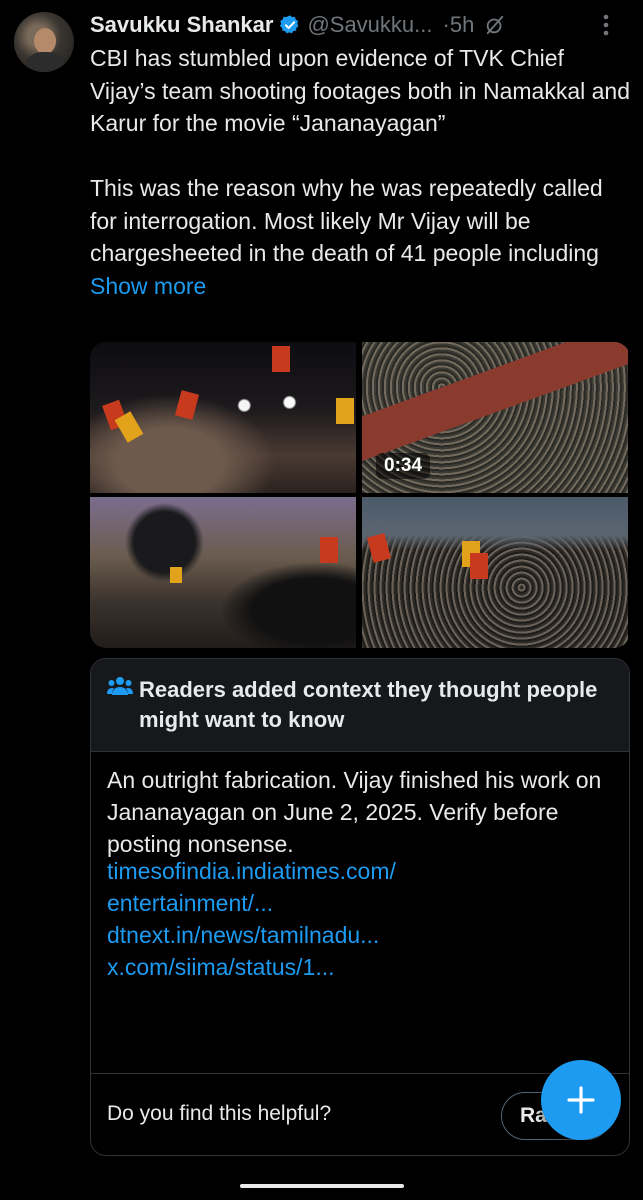 The image size is (643, 1200). I want to click on home-indicator, so click(322, 1186).